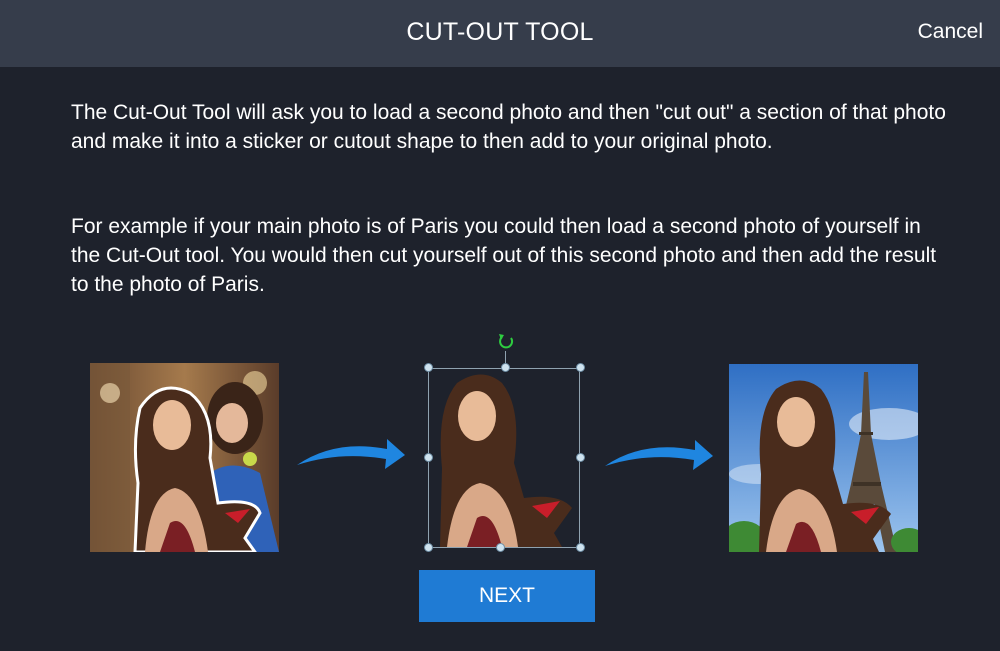 The width and height of the screenshot is (1000, 651). I want to click on original-photo-image, so click(184, 457).